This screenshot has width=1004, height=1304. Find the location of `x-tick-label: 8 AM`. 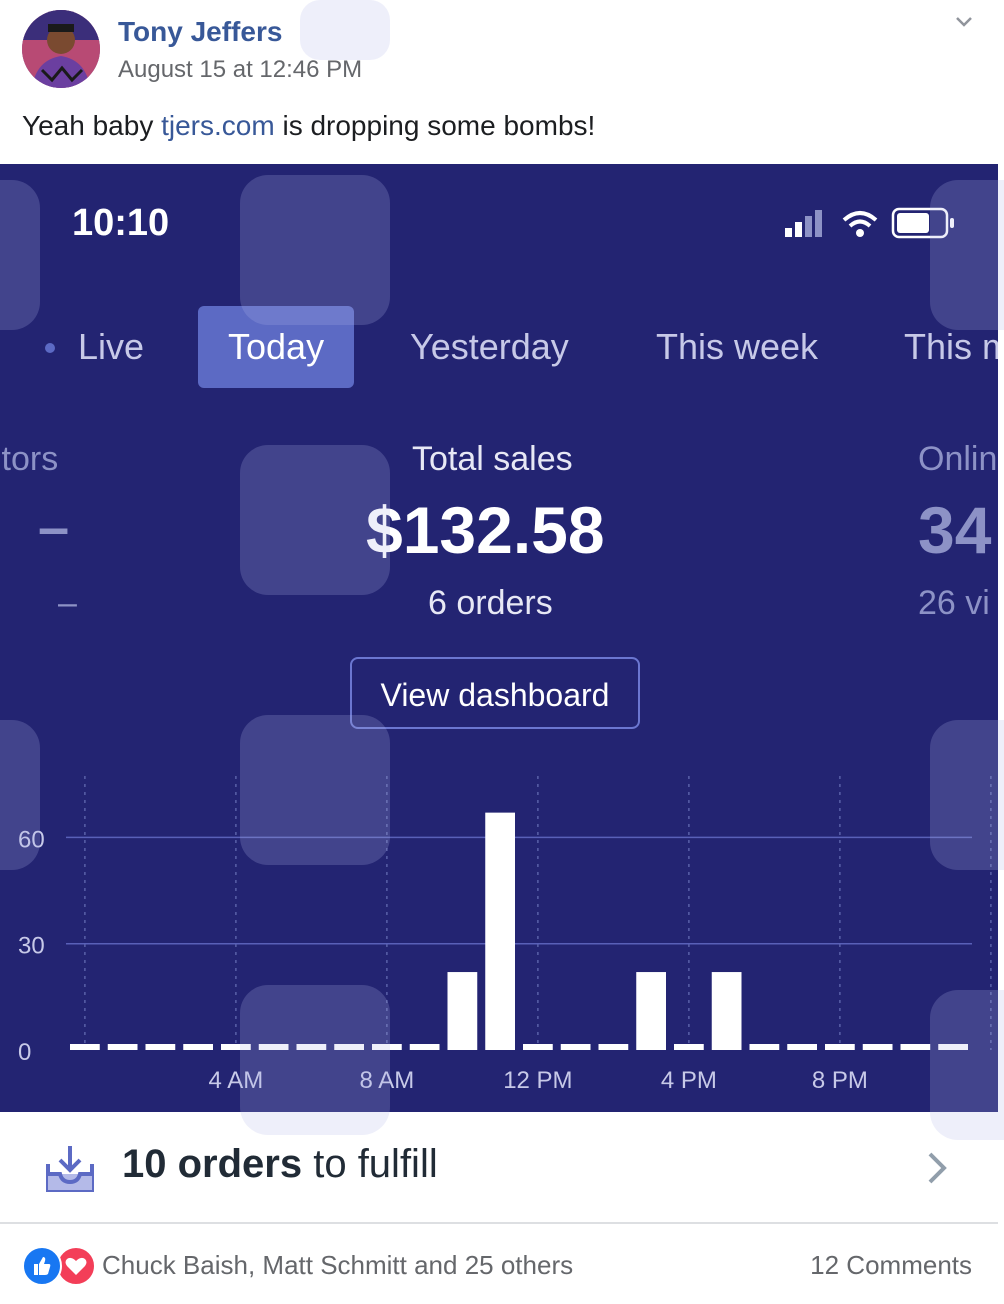

x-tick-label: 8 AM is located at coordinates (387, 1080).